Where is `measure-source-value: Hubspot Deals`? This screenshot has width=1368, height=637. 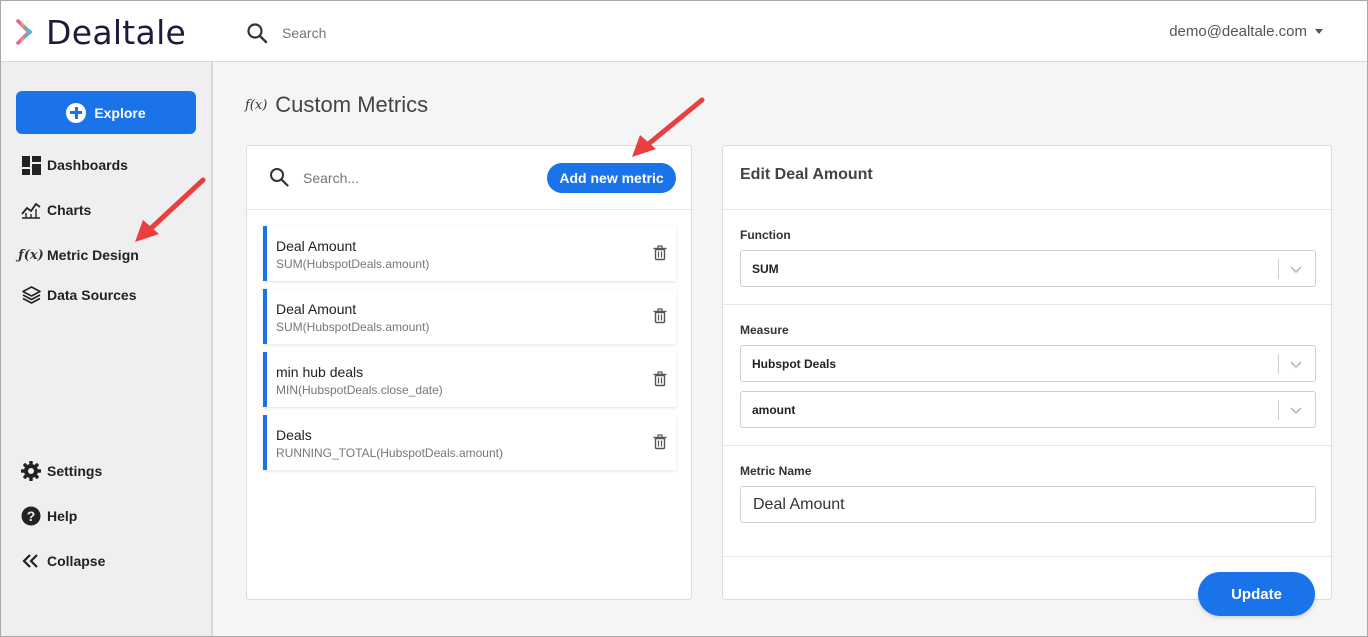 measure-source-value: Hubspot Deals is located at coordinates (794, 364).